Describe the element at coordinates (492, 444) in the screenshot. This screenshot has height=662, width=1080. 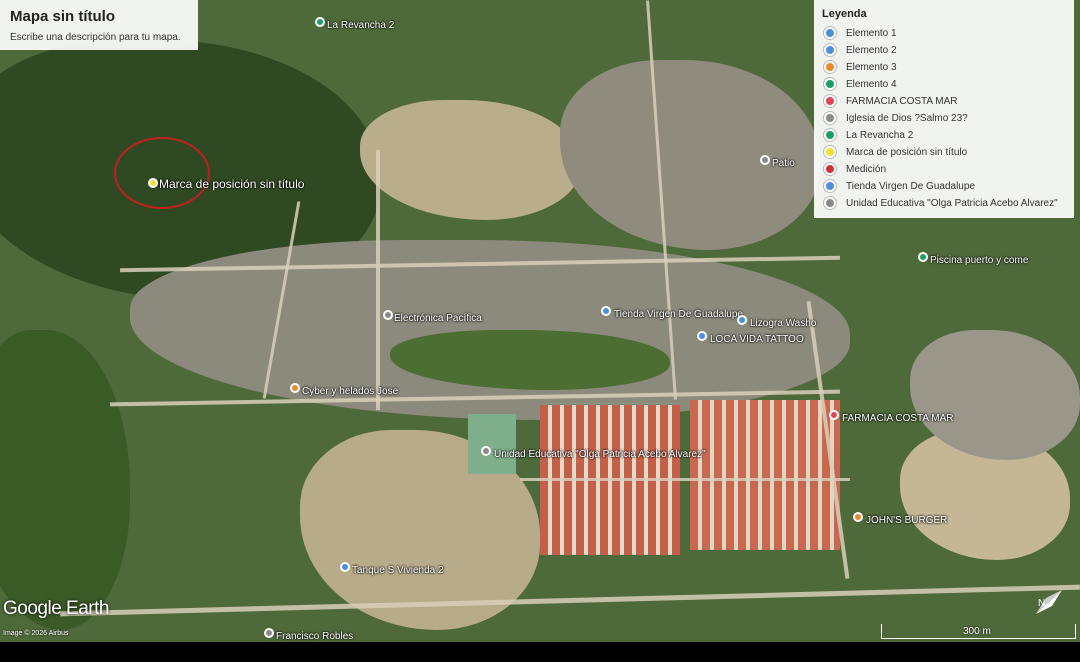
I see `school-building` at that location.